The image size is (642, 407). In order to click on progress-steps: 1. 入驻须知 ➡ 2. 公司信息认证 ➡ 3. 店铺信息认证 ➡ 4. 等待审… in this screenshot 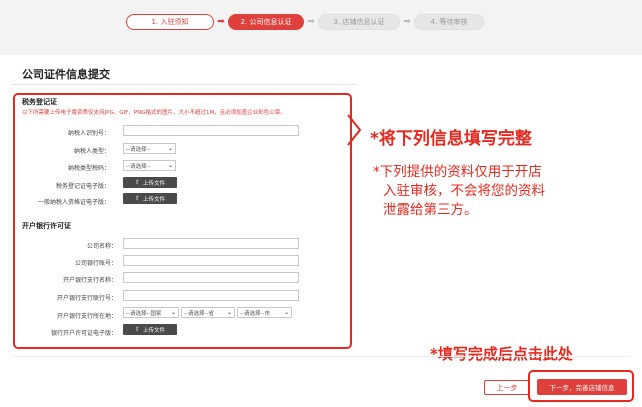, I will do `click(305, 22)`.